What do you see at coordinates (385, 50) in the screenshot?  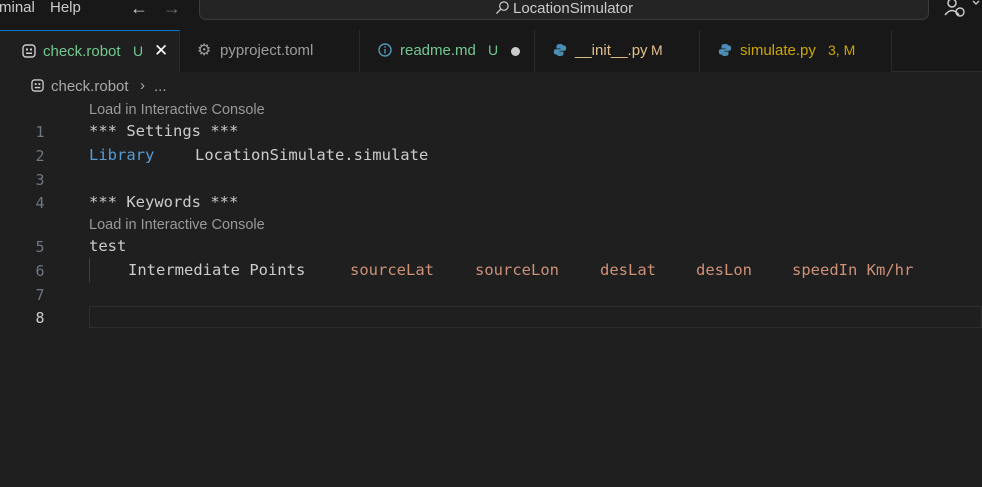 I see `info-icon` at bounding box center [385, 50].